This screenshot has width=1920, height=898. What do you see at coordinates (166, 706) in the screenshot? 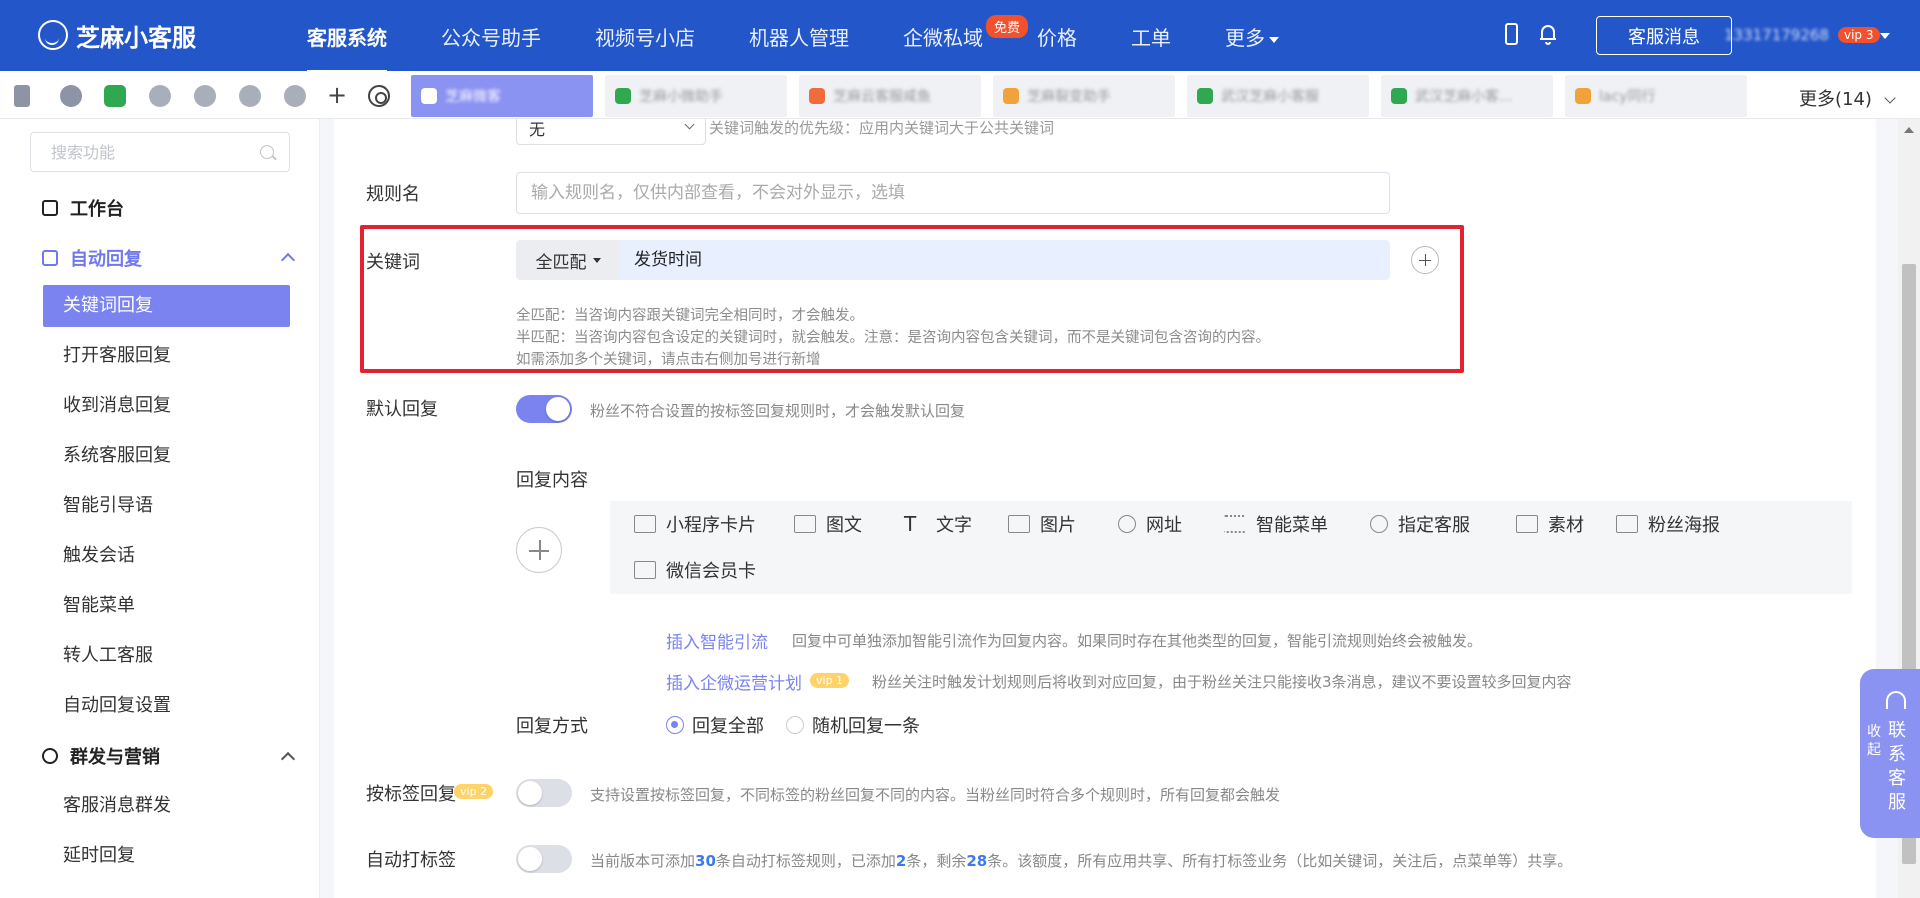
I see `sidebar-item-auto-reply-settings: 自动回复设置` at bounding box center [166, 706].